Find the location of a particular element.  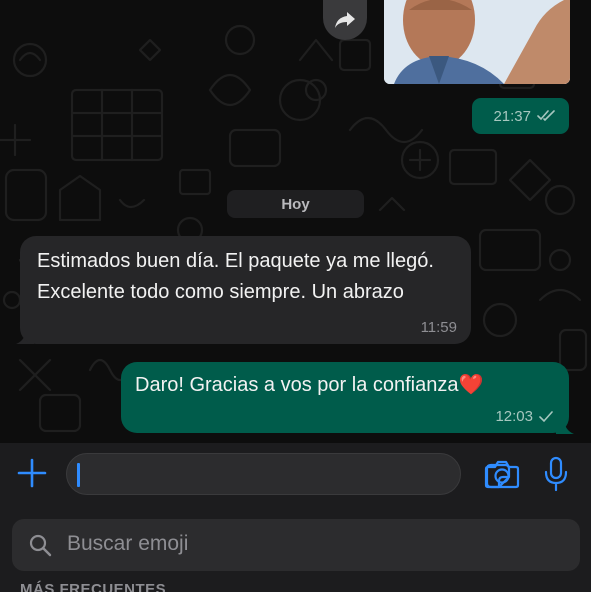

forwarded-photo is located at coordinates (477, 42).